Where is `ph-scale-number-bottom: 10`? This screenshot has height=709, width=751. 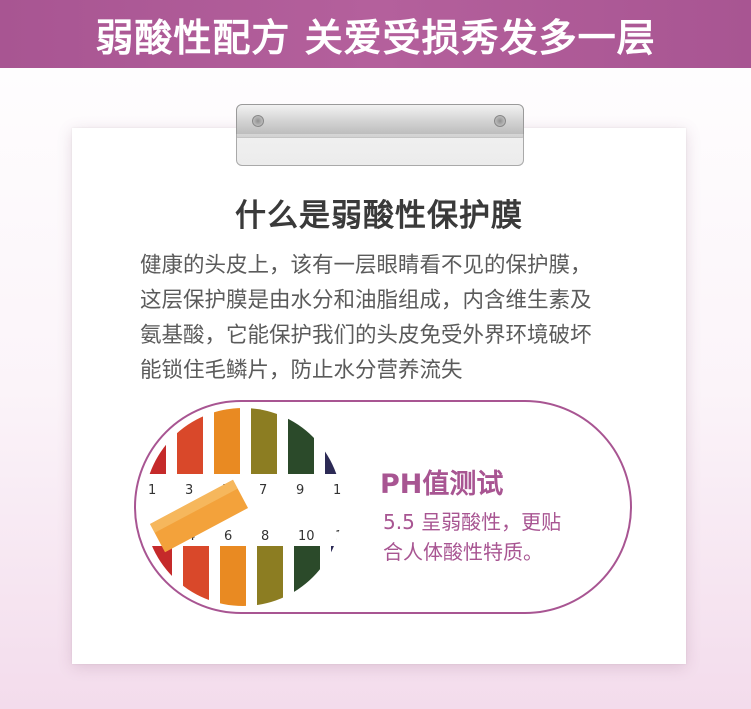
ph-scale-number-bottom: 10 is located at coordinates (306, 536).